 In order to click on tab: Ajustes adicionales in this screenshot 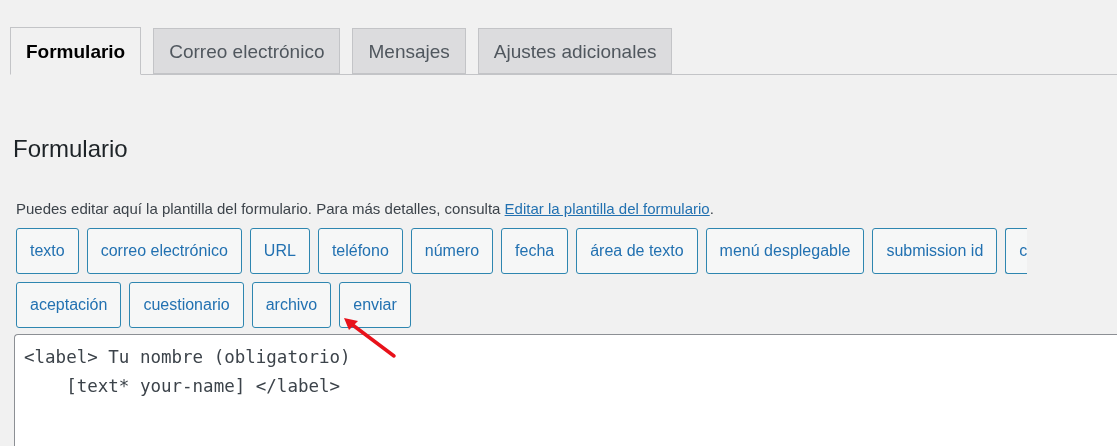, I will do `click(575, 51)`.